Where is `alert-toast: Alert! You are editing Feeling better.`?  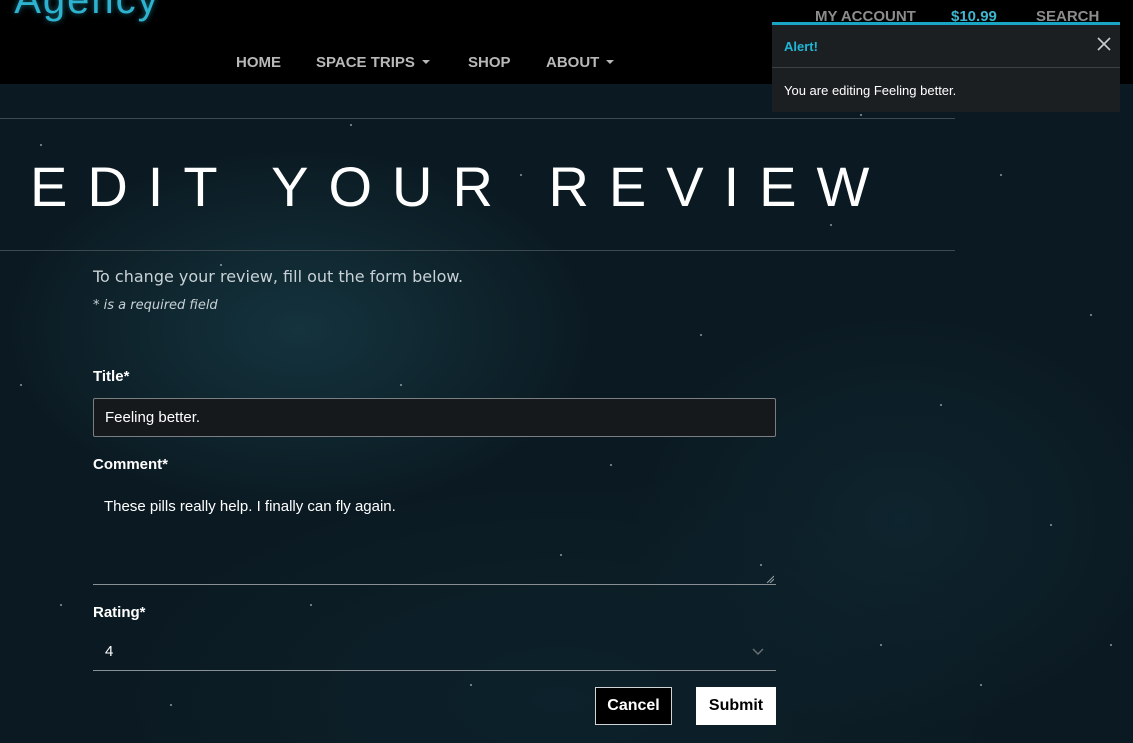 alert-toast: Alert! You are editing Feeling better. is located at coordinates (946, 68).